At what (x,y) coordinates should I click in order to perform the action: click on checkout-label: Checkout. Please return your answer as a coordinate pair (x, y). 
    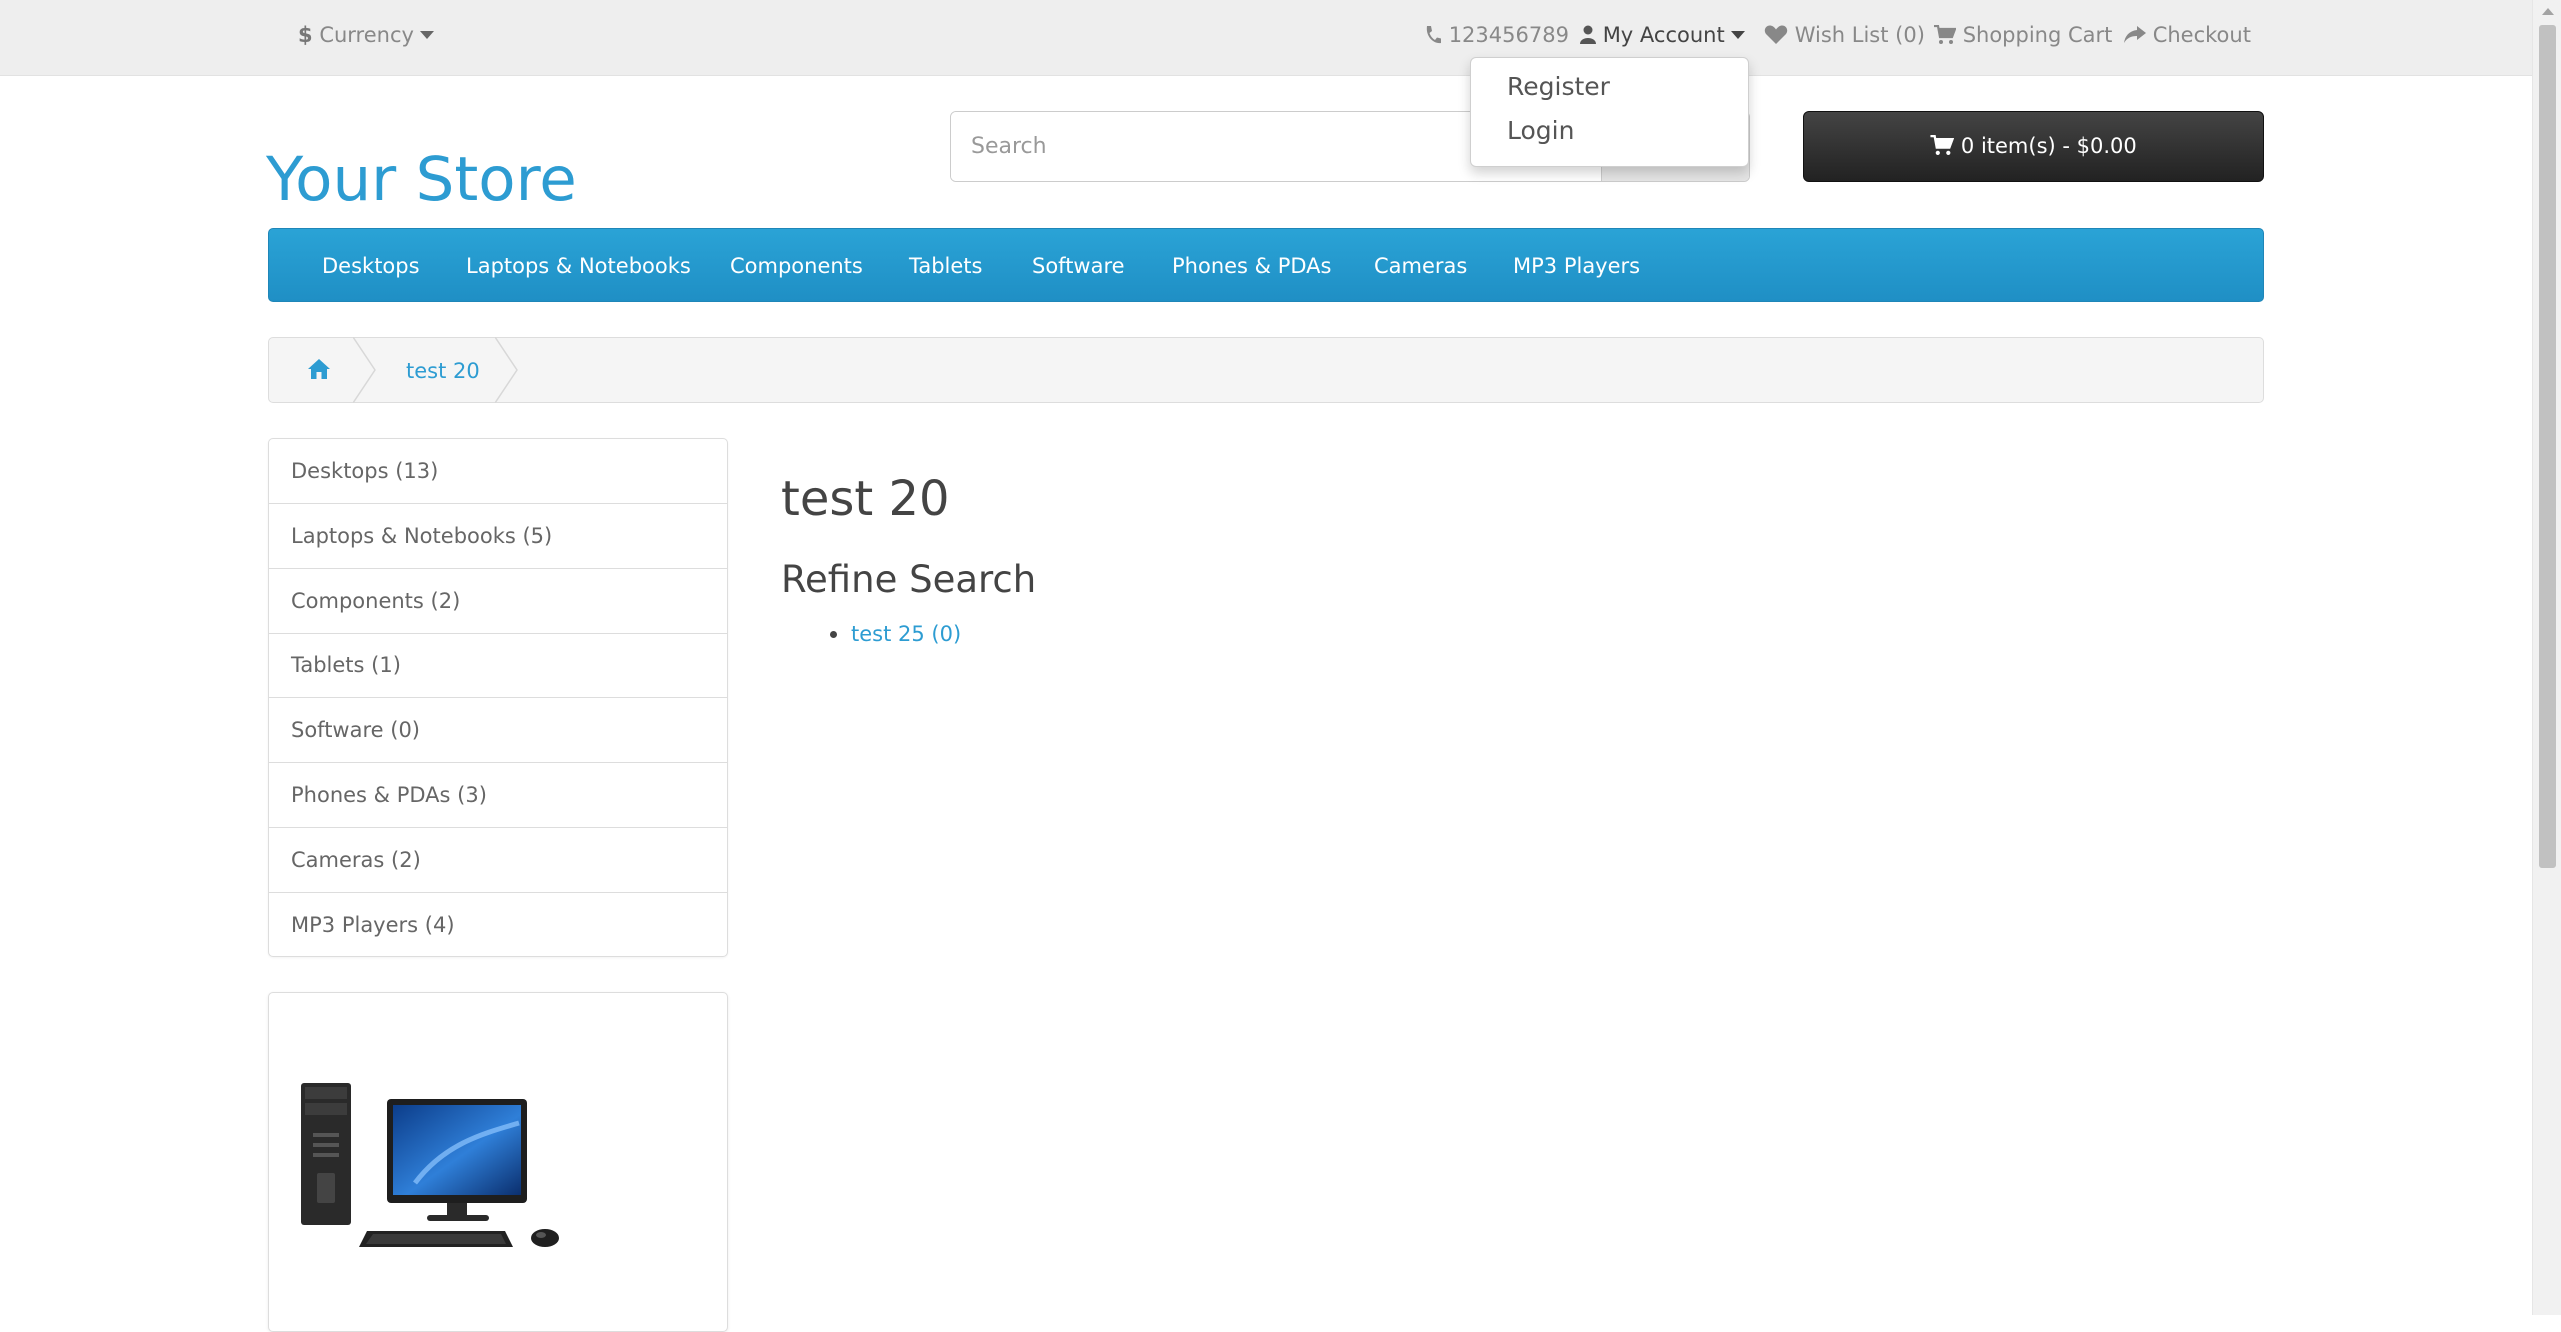
    Looking at the image, I should click on (2201, 35).